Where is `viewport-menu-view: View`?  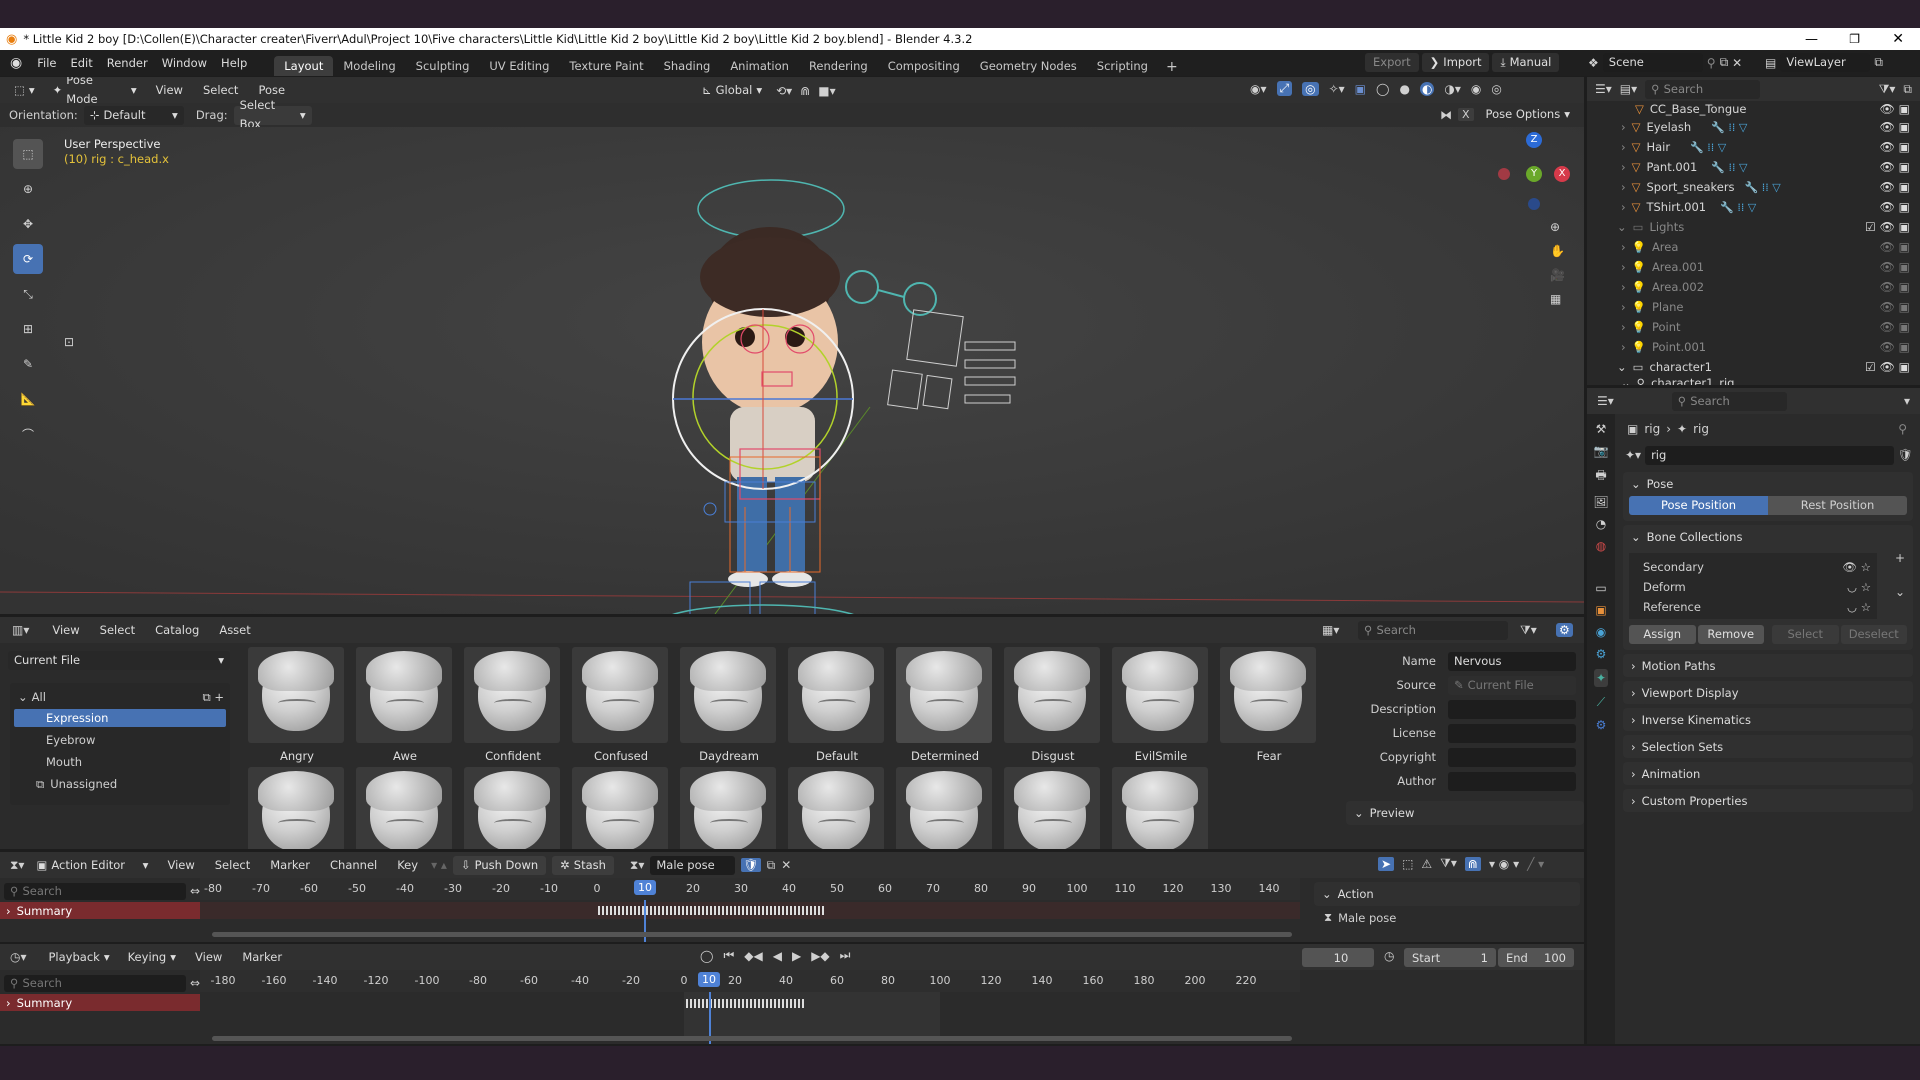
viewport-menu-view: View is located at coordinates (169, 90).